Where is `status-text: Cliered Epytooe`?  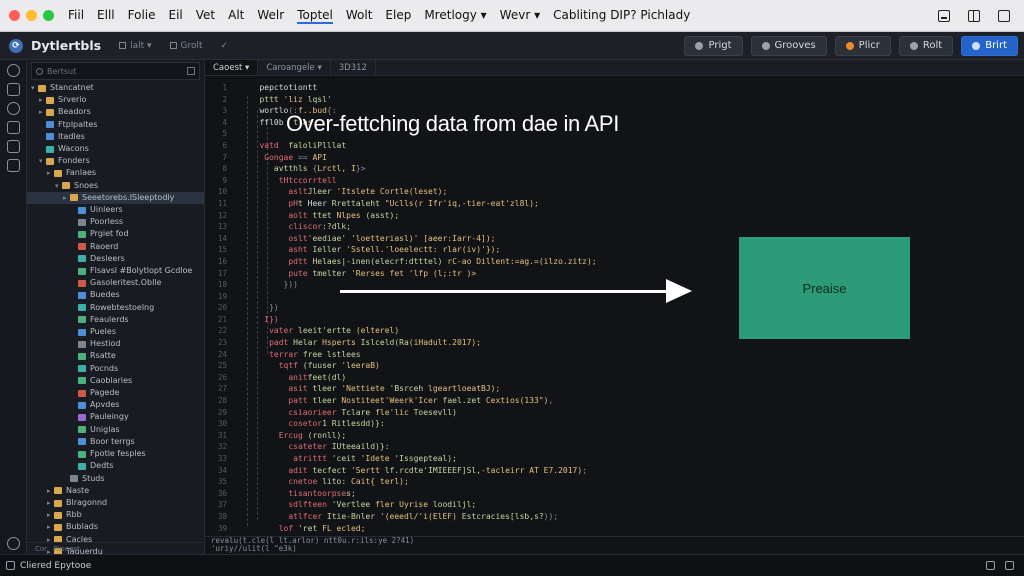
status-text: Cliered Epytooe is located at coordinates (55, 566).